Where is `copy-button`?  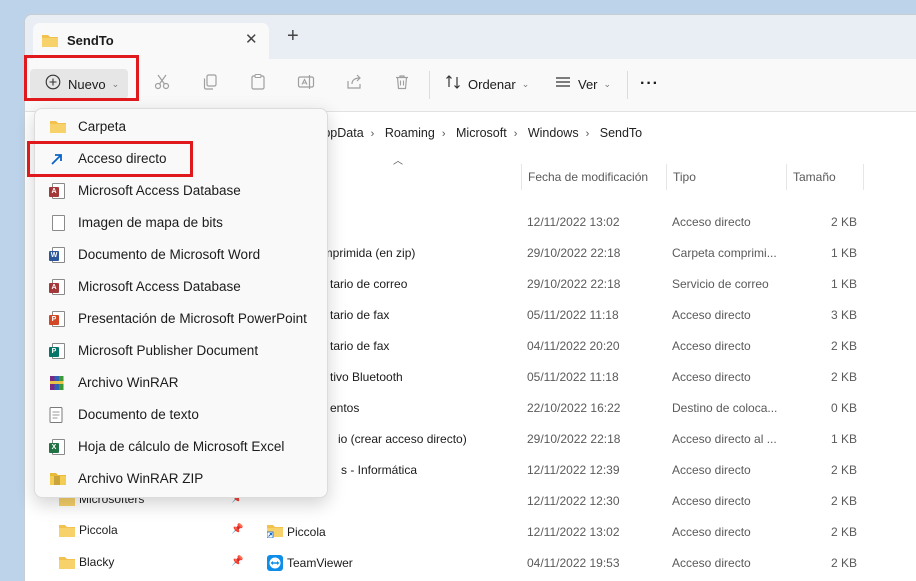
copy-button is located at coordinates (210, 84).